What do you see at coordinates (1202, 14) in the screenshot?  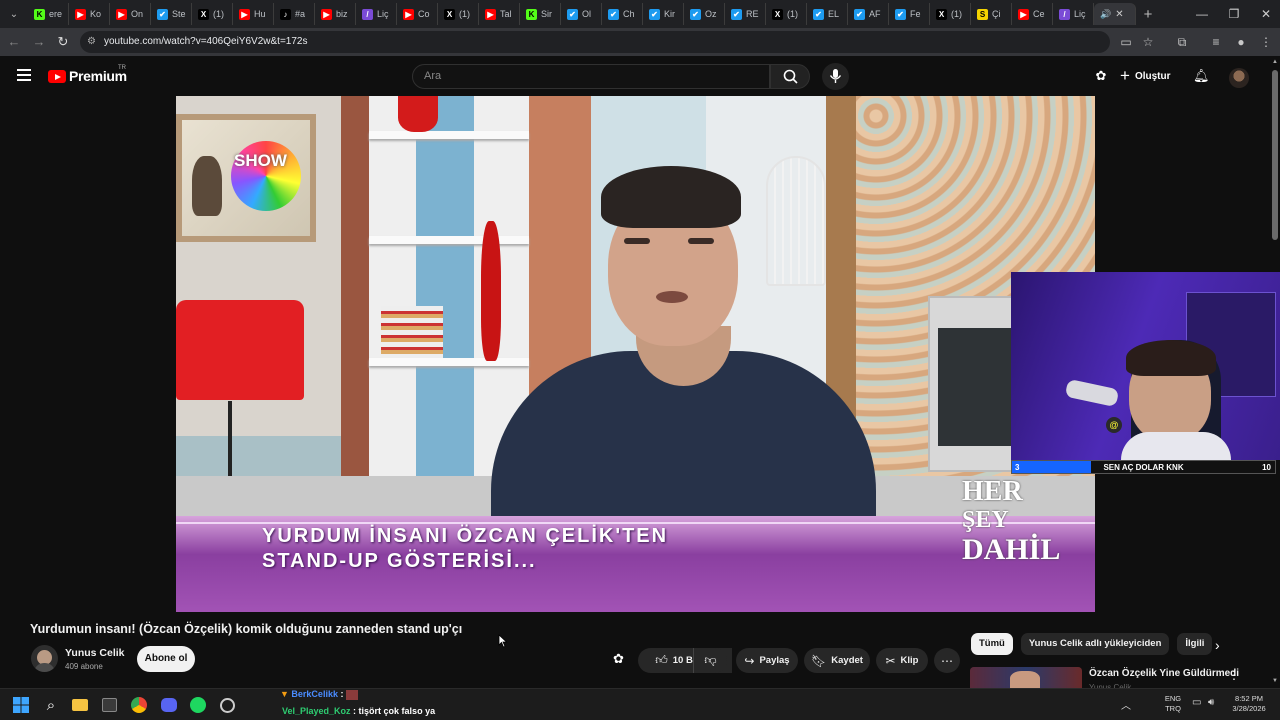 I see `minimize-button: —` at bounding box center [1202, 14].